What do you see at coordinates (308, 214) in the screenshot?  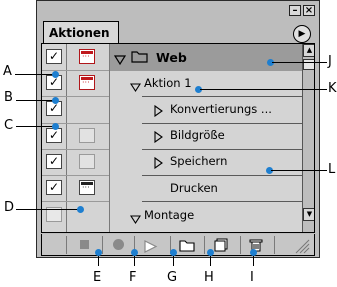 I see `scroll-down-icon: ▼` at bounding box center [308, 214].